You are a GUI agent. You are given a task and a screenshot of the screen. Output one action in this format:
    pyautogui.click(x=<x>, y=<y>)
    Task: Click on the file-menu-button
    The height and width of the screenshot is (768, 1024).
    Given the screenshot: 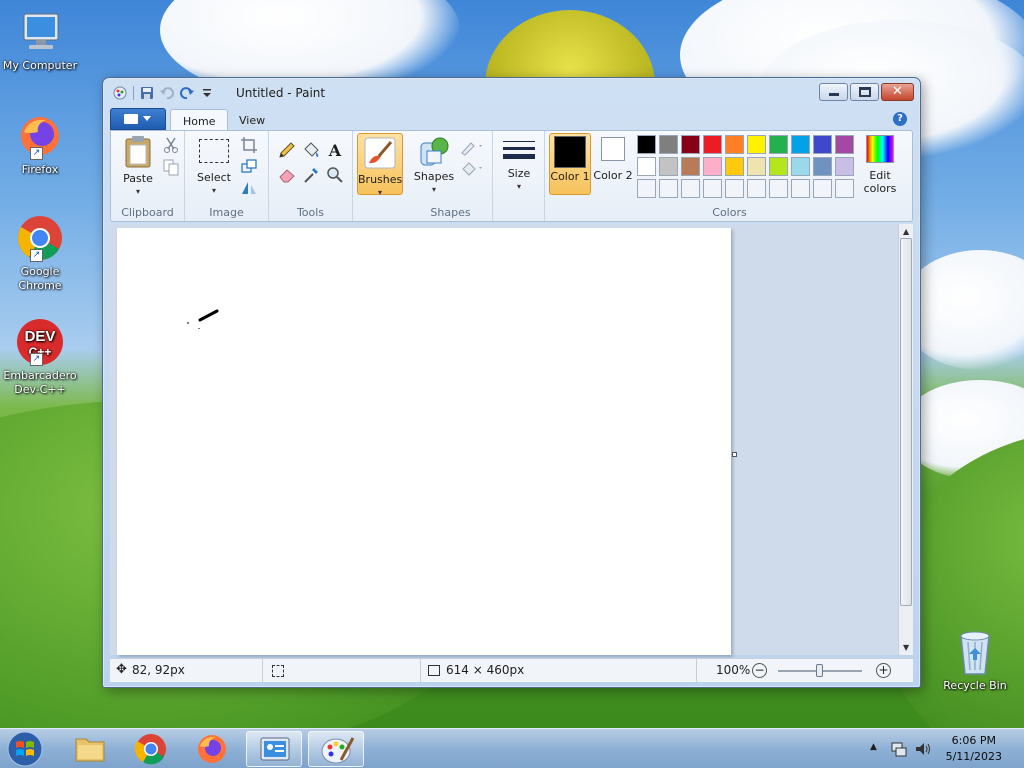 What is the action you would take?
    pyautogui.click(x=138, y=119)
    